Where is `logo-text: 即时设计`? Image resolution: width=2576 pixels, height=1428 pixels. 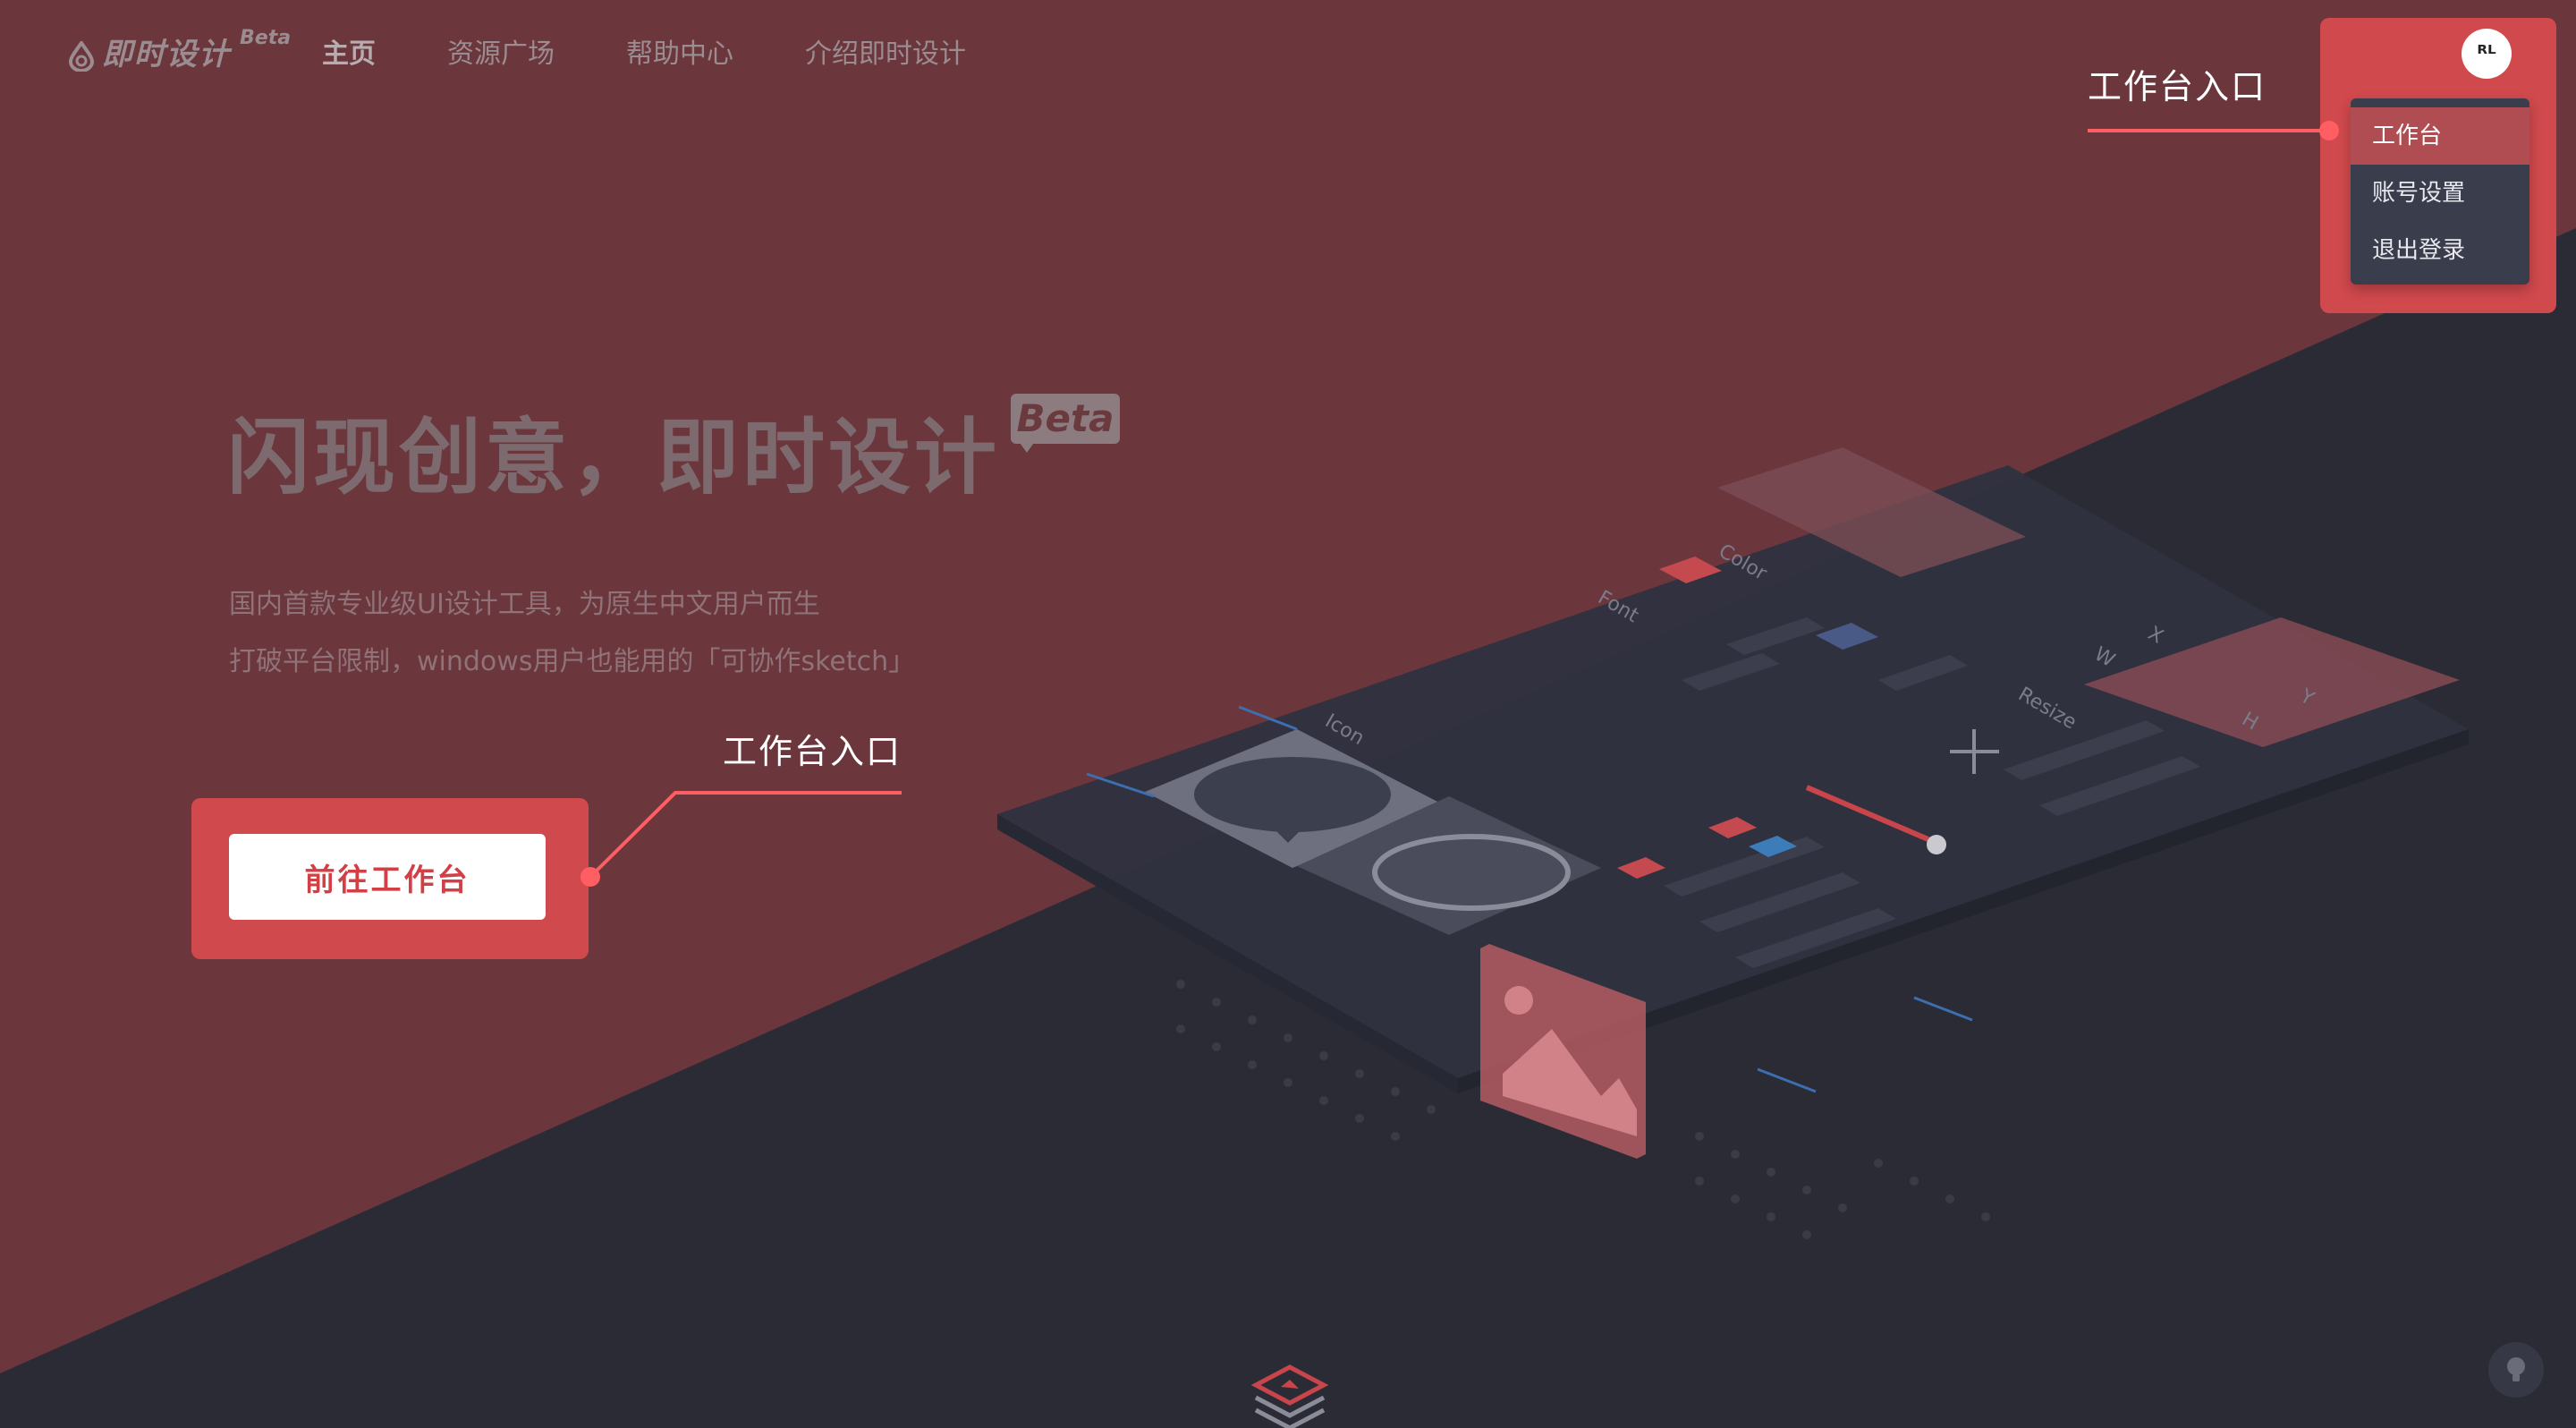
logo-text: 即时设计 is located at coordinates (166, 54).